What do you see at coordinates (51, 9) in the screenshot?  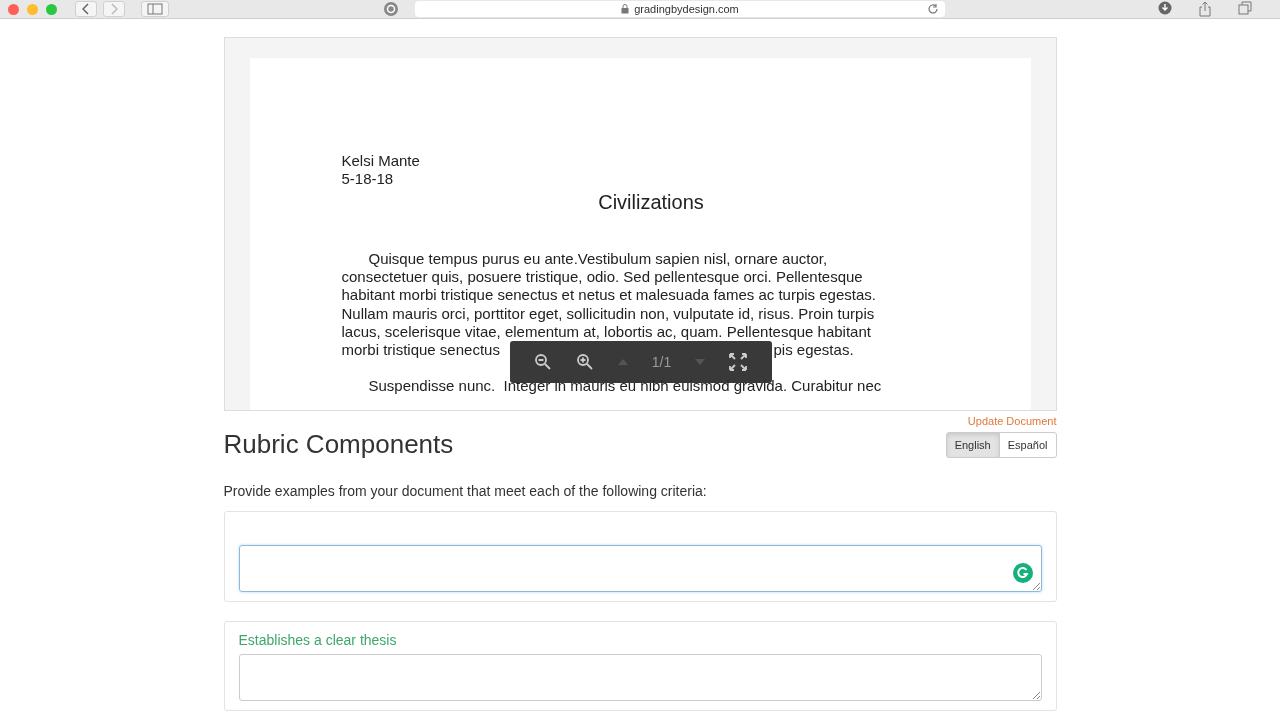 I see `zoom-window-icon` at bounding box center [51, 9].